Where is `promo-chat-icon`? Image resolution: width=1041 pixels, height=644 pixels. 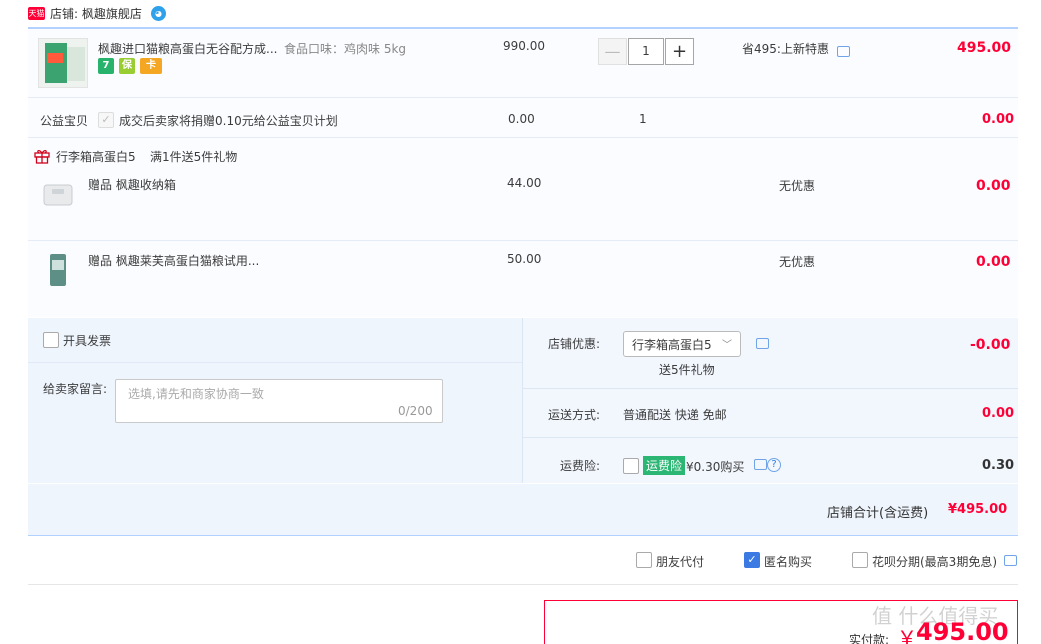 promo-chat-icon is located at coordinates (843, 51).